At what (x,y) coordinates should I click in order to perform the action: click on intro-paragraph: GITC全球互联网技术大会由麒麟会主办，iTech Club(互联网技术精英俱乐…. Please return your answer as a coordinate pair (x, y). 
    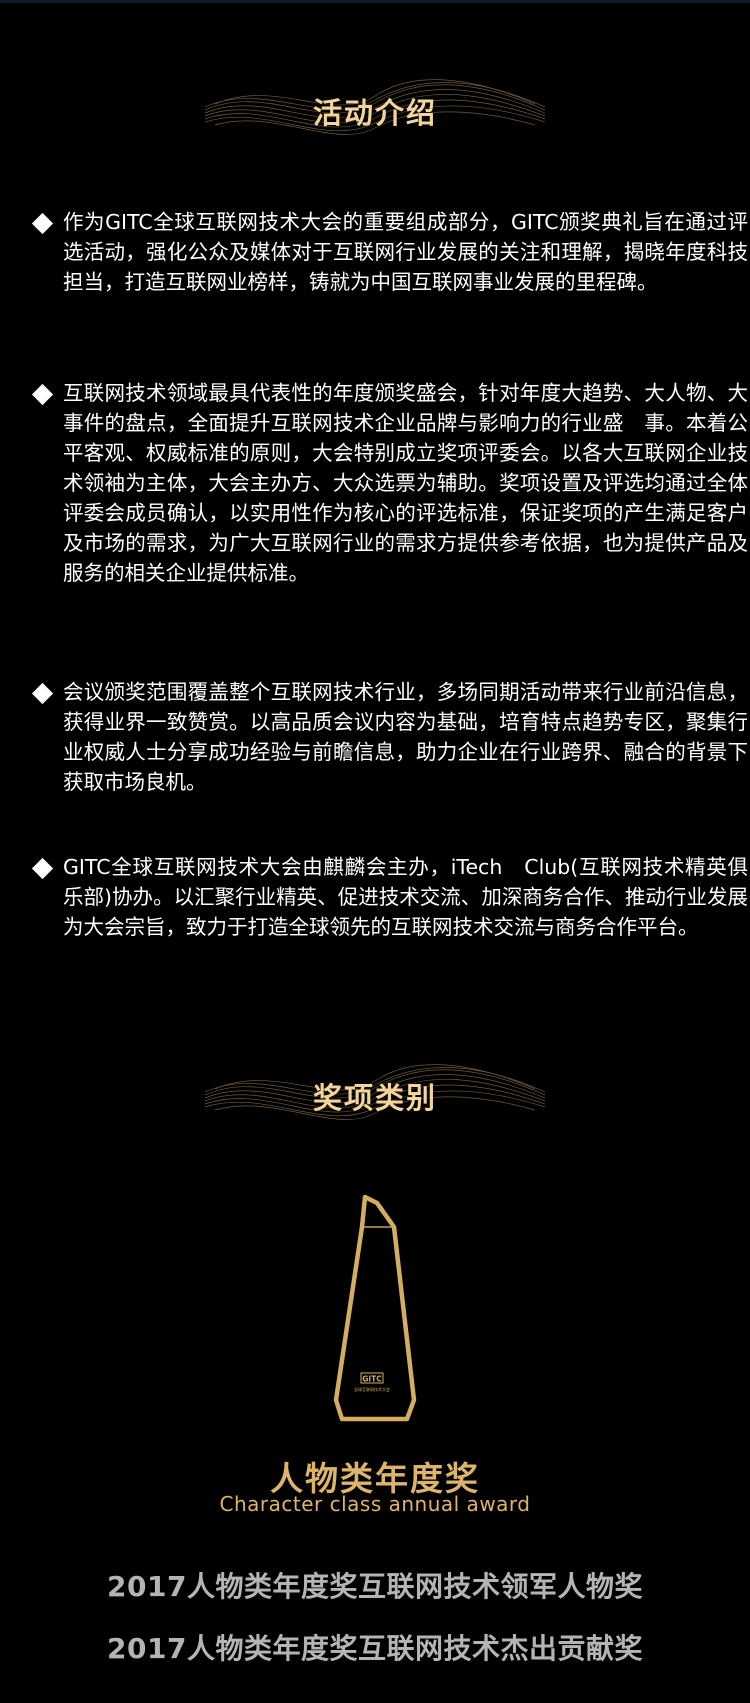
    Looking at the image, I should click on (405, 897).